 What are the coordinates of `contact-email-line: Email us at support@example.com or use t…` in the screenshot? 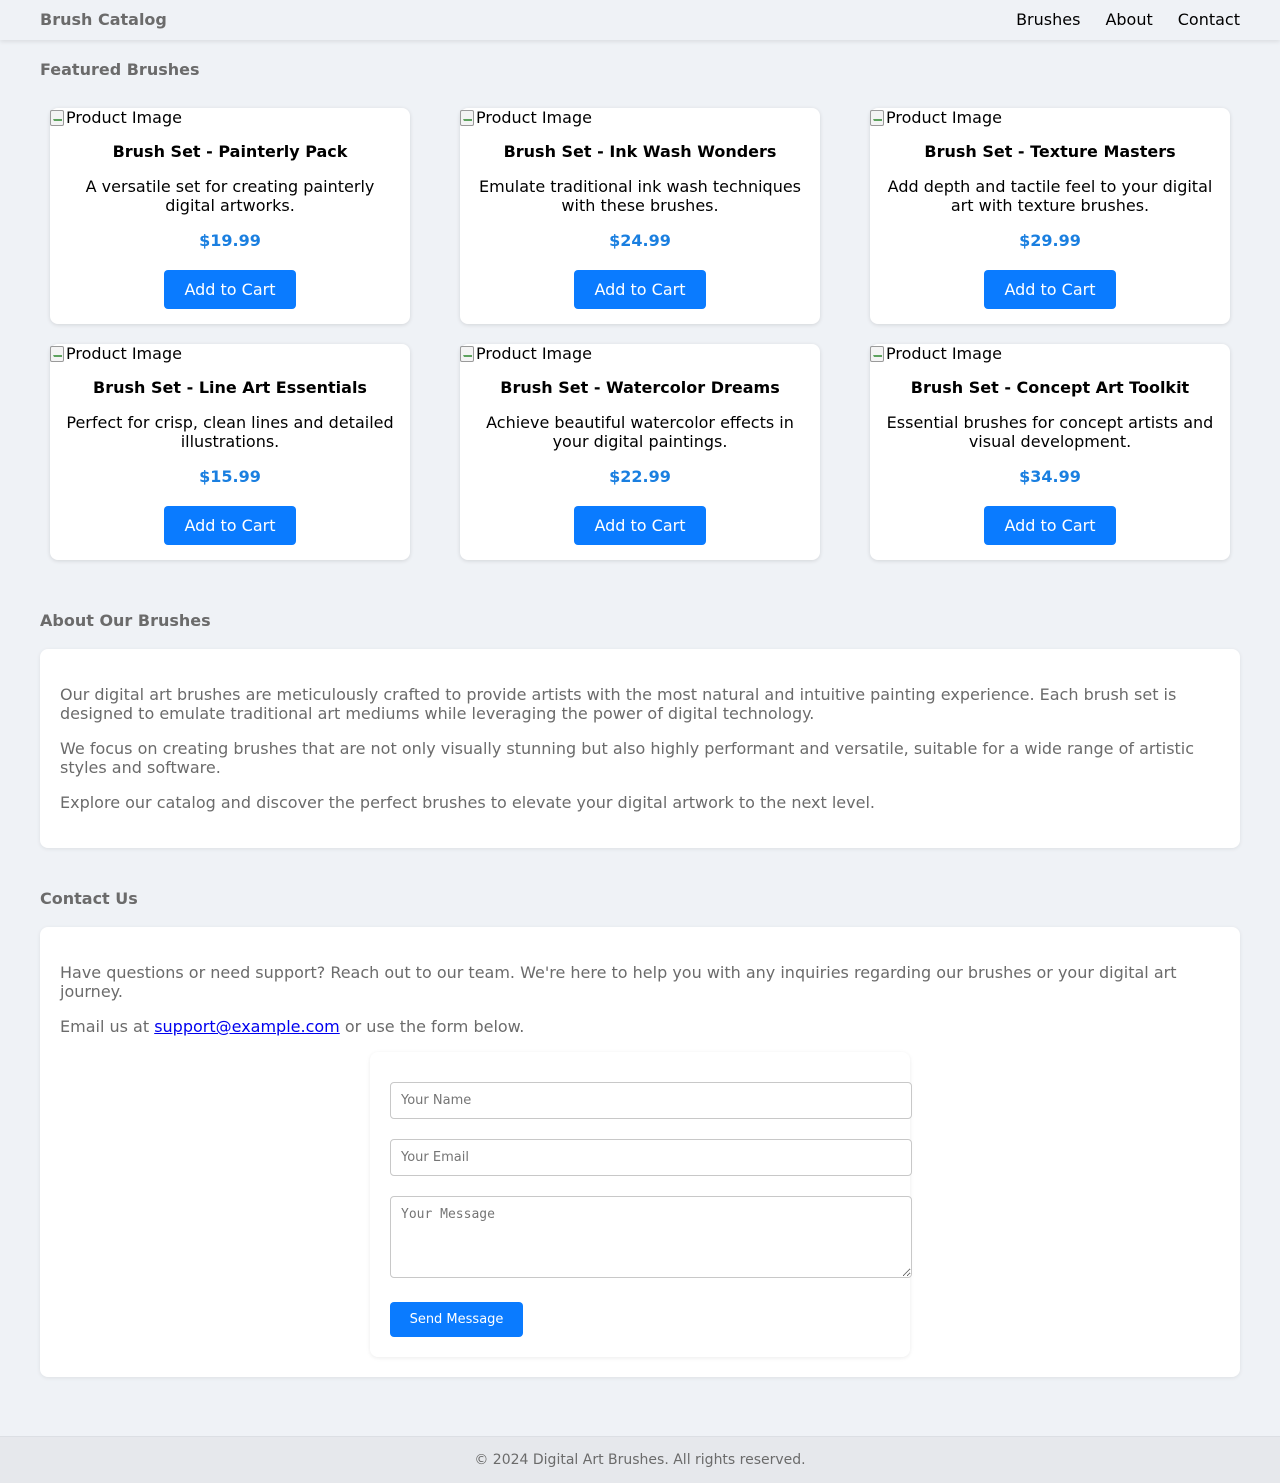 It's located at (640, 1026).